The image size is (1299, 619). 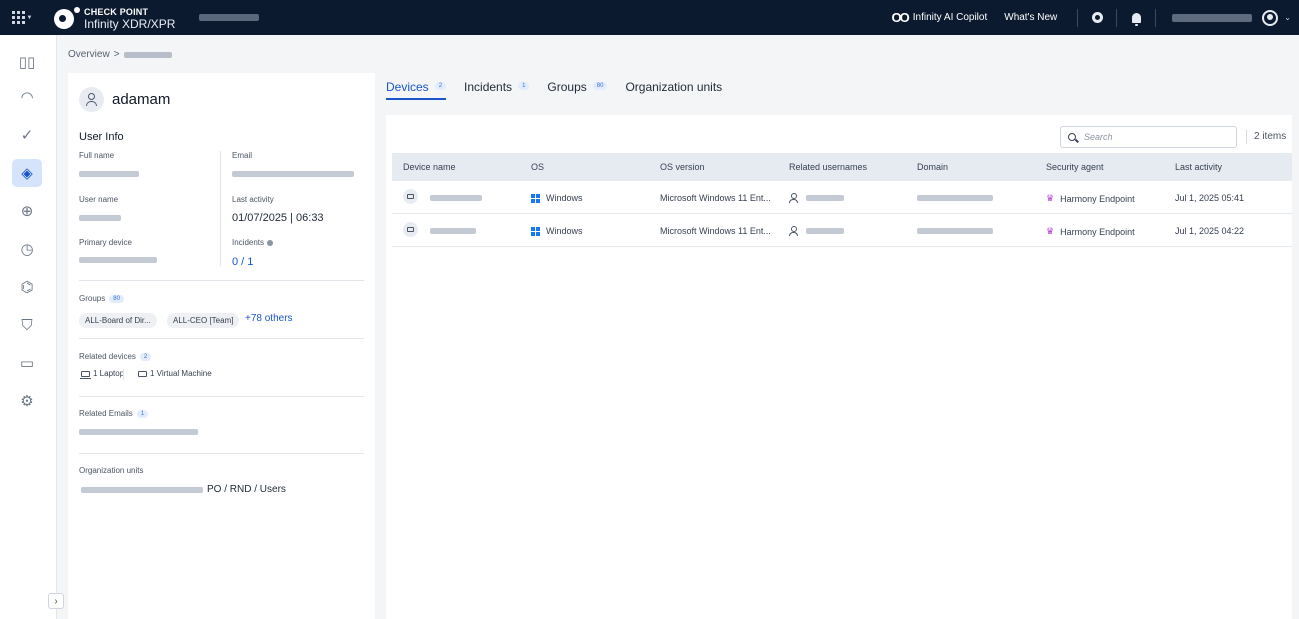 What do you see at coordinates (27, 173) in the screenshot?
I see `diamond-icon: ◈` at bounding box center [27, 173].